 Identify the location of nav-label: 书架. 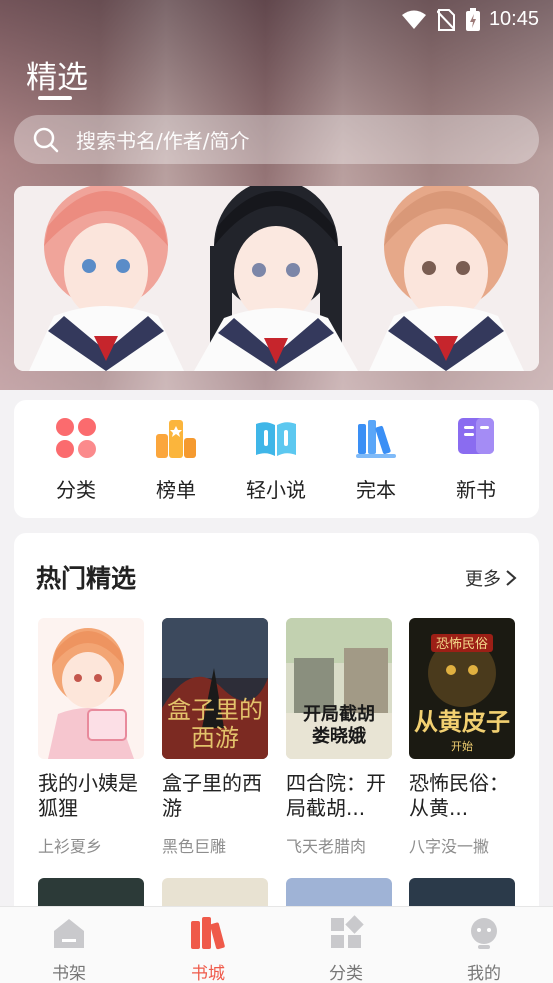
(69, 973).